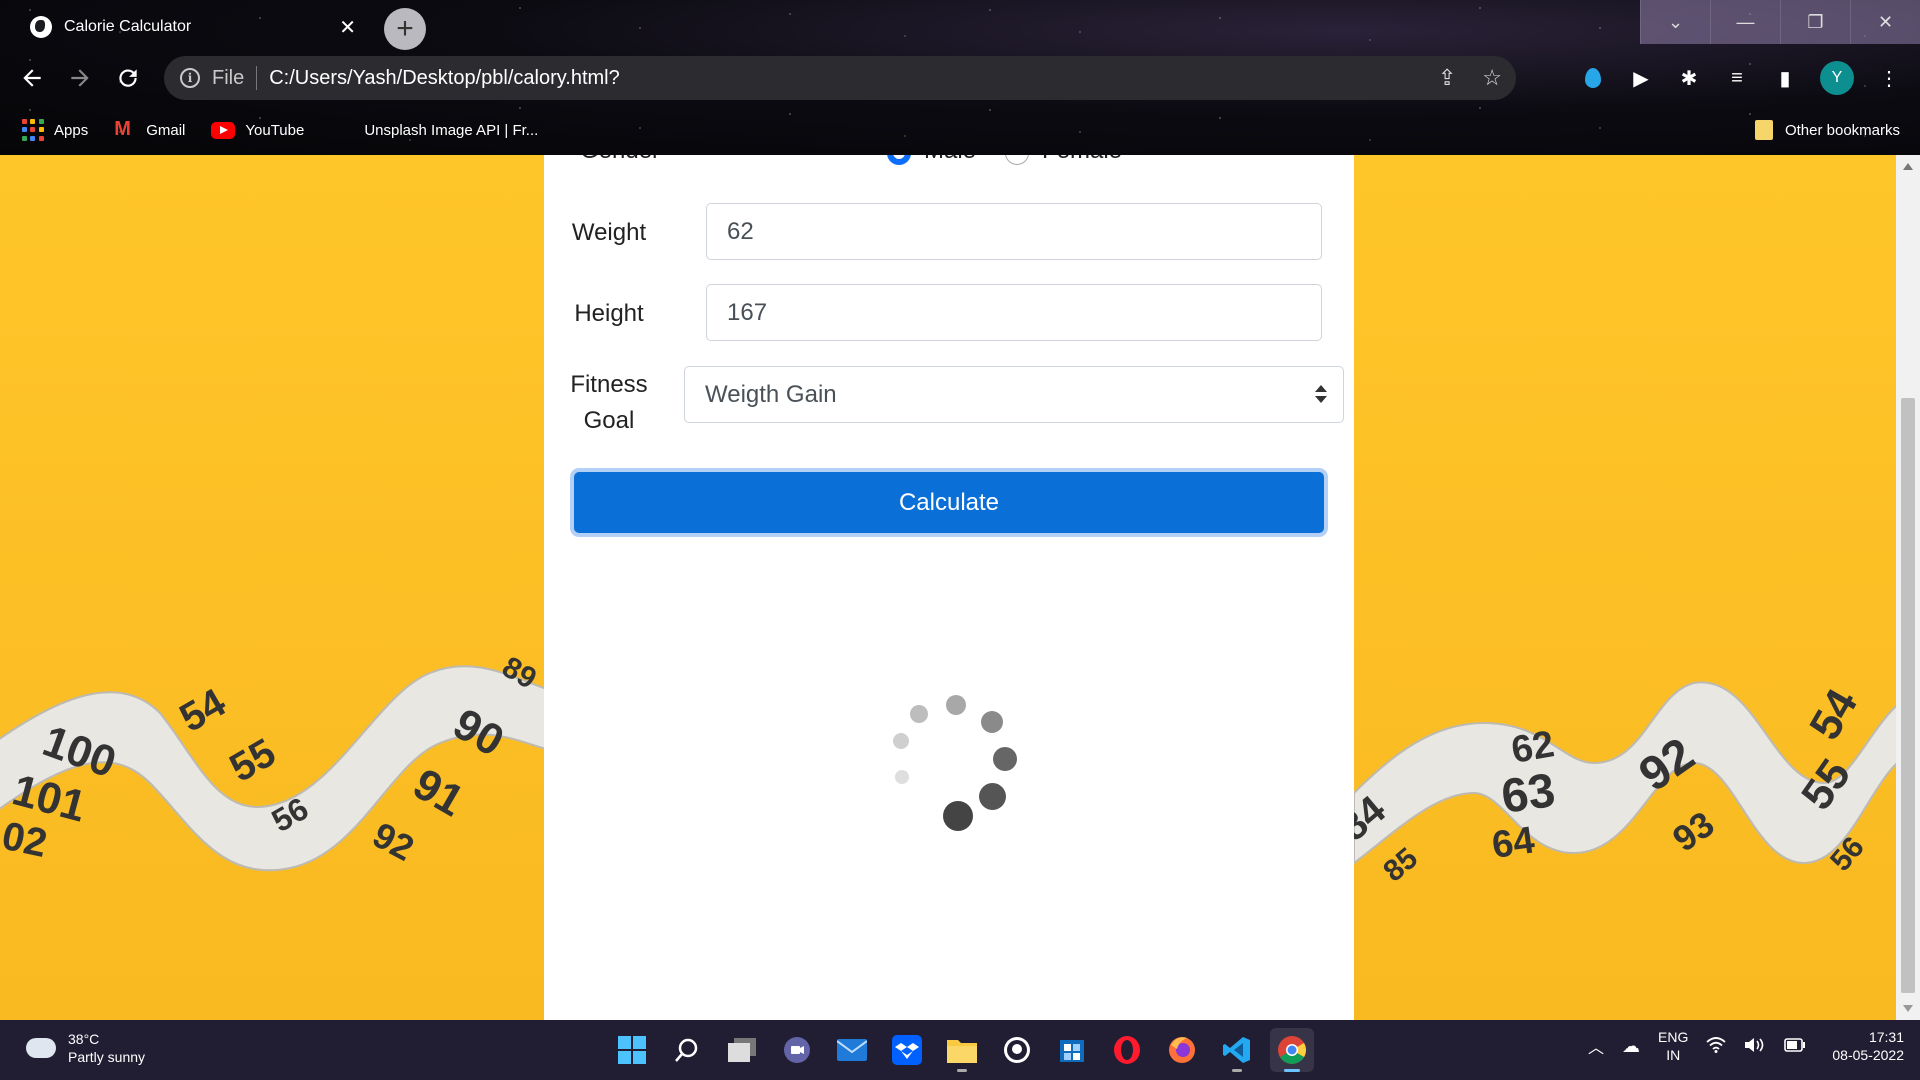 The image size is (1920, 1080). I want to click on bookmark-youtube: YouTube, so click(258, 130).